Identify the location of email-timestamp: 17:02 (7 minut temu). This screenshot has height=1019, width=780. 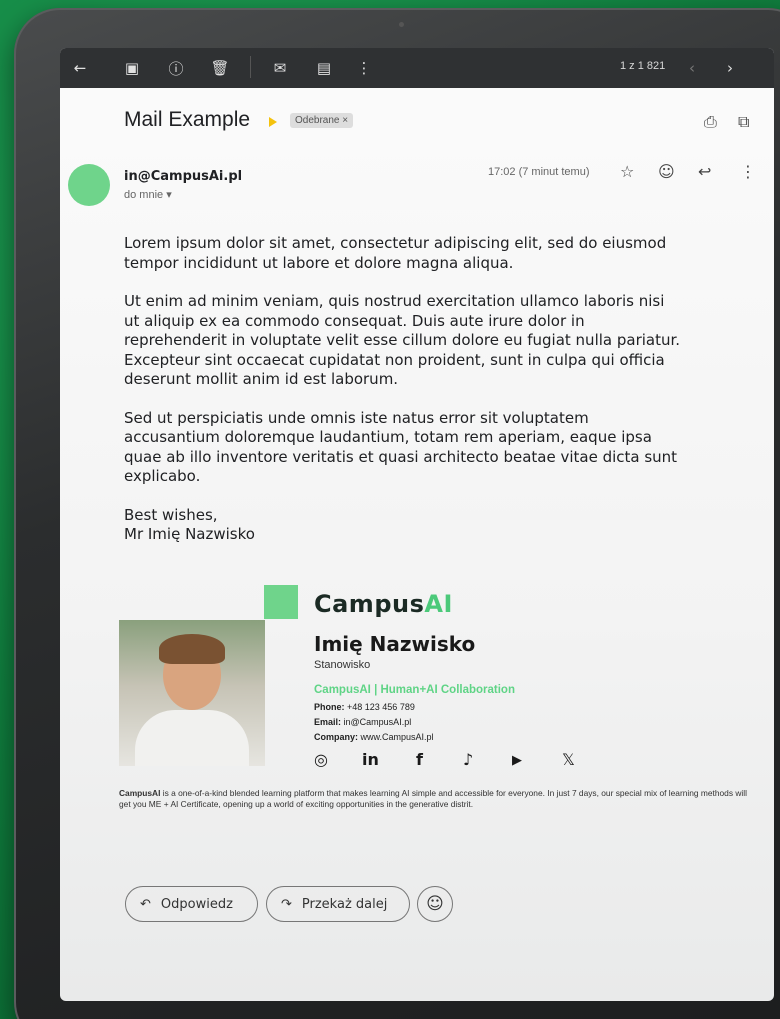
(539, 172).